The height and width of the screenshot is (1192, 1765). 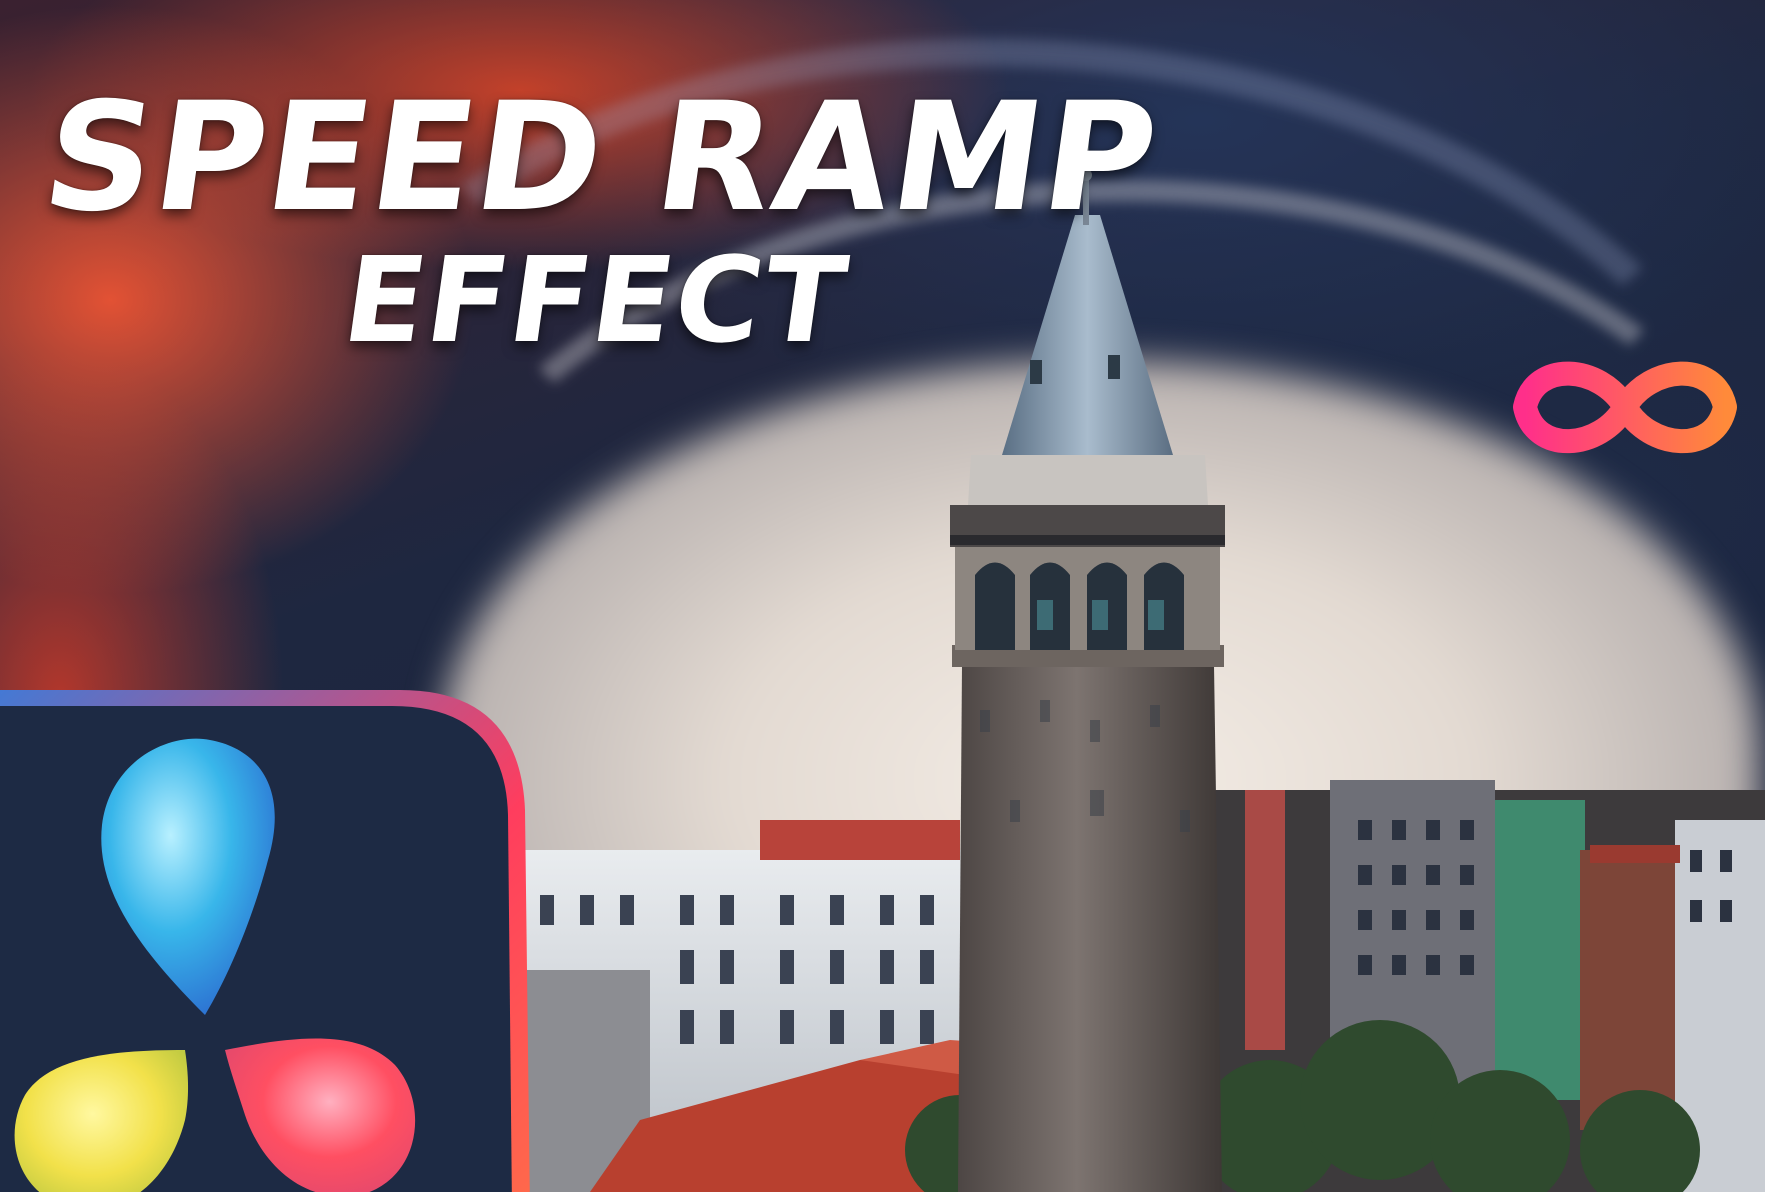 I want to click on davinci-resolve-logo-icon, so click(x=265, y=941).